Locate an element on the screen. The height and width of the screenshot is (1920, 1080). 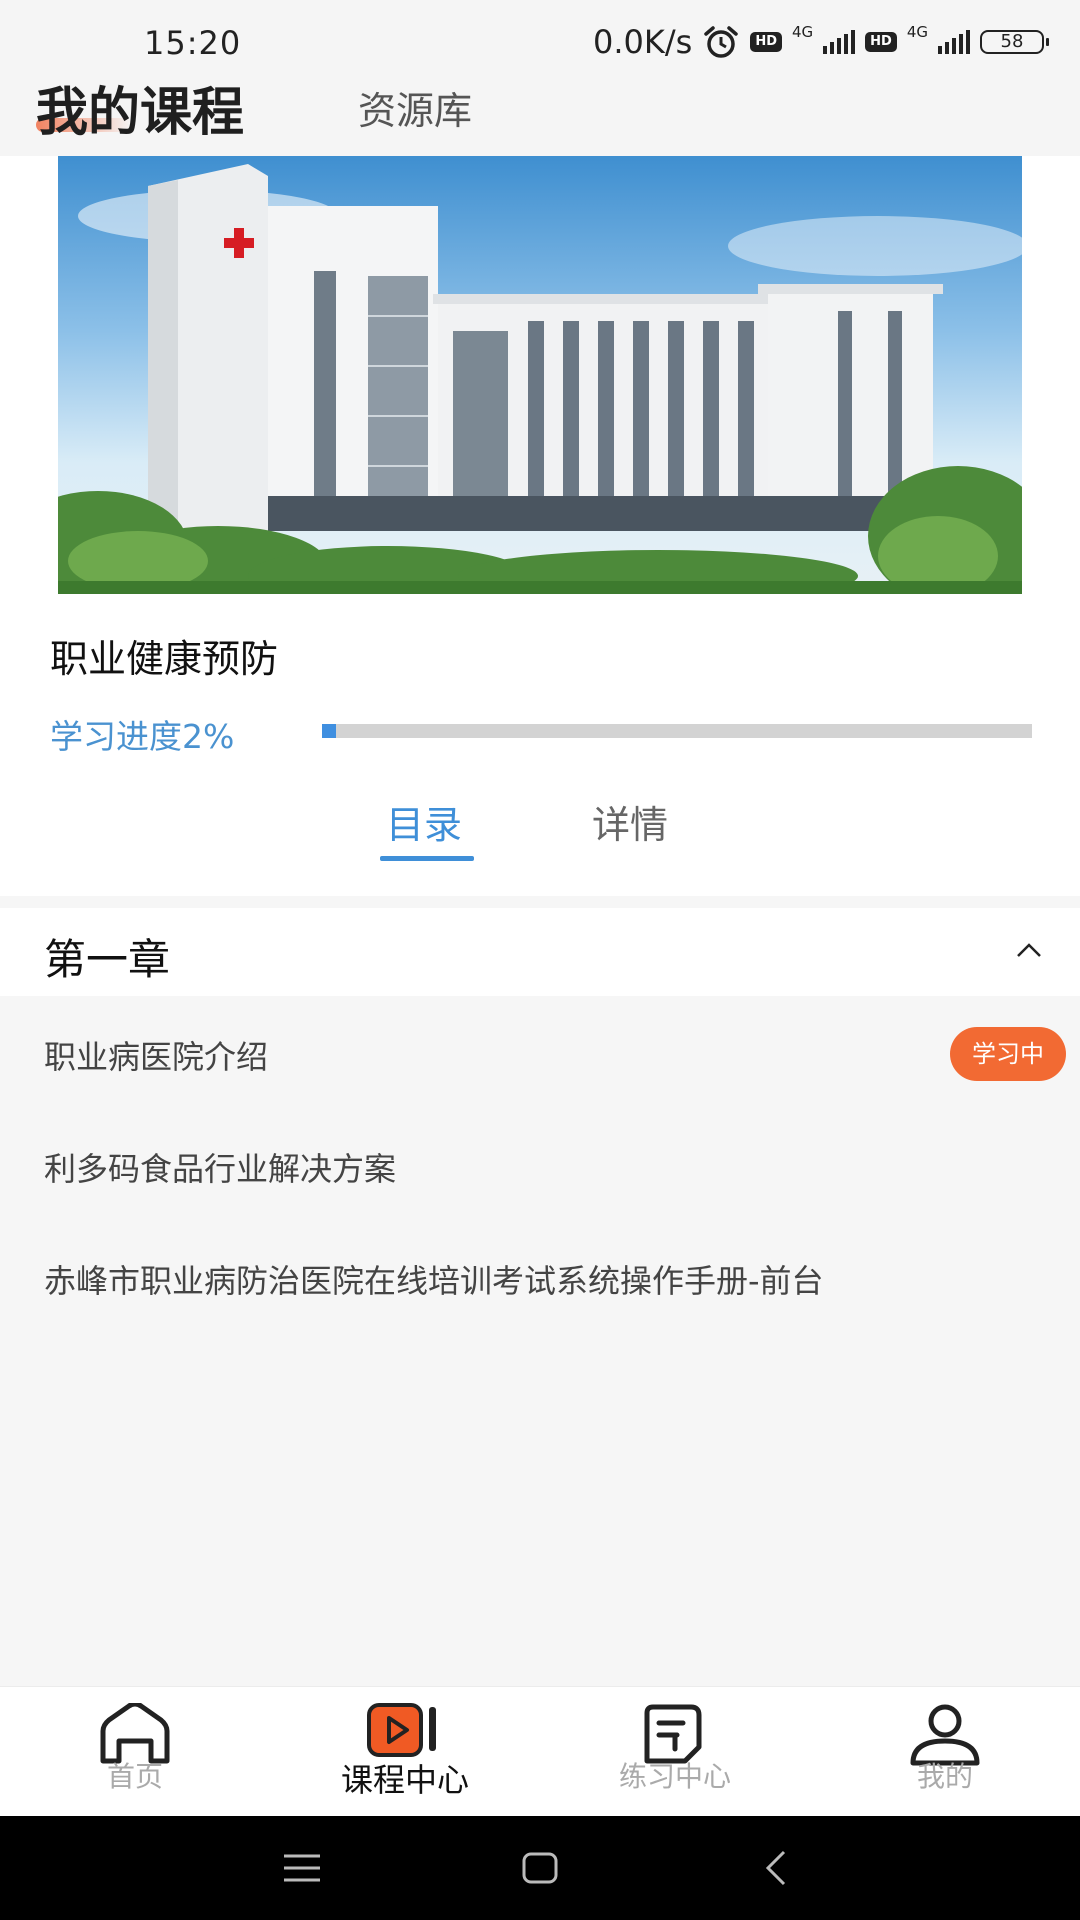
status-badge: 学习中 is located at coordinates (1008, 1054).